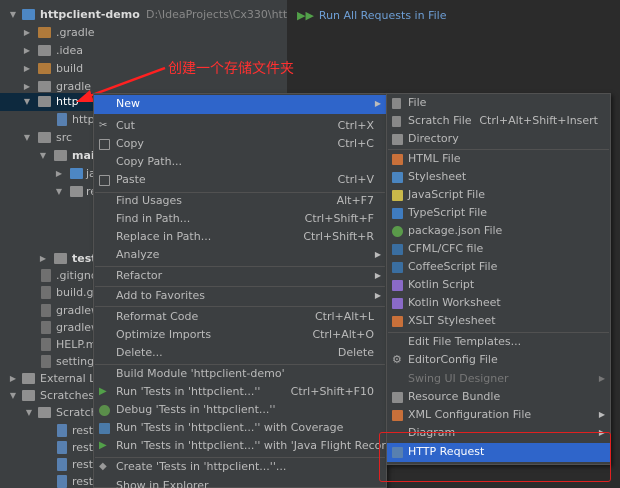  Describe the element at coordinates (77, 275) in the screenshot. I see `tree-row-label: .gitigno` at that location.